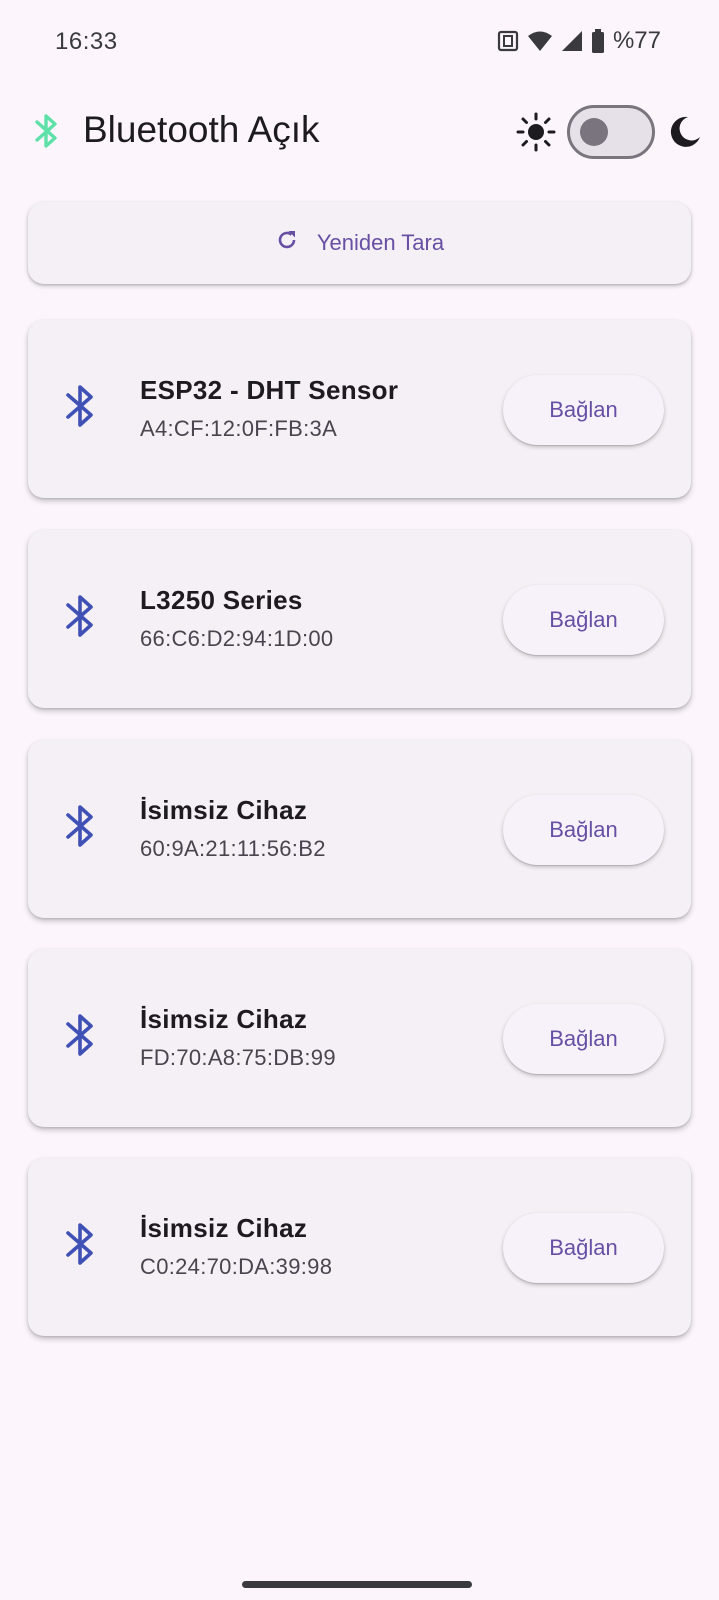 This screenshot has width=719, height=1600. Describe the element at coordinates (287, 243) in the screenshot. I see `refresh-icon` at that location.